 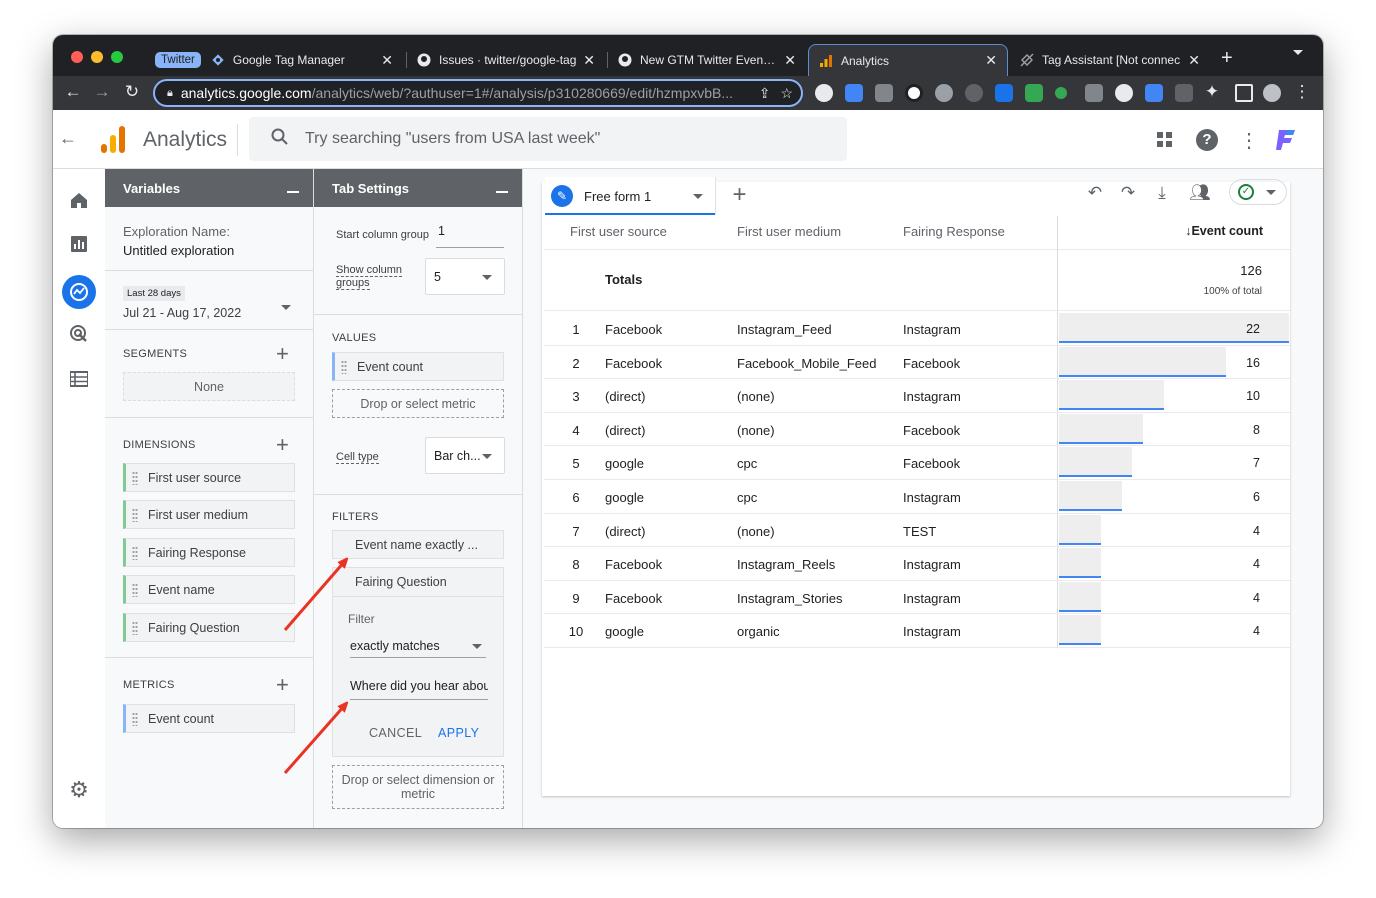 I want to click on cancel-button: CANCEL, so click(x=395, y=733).